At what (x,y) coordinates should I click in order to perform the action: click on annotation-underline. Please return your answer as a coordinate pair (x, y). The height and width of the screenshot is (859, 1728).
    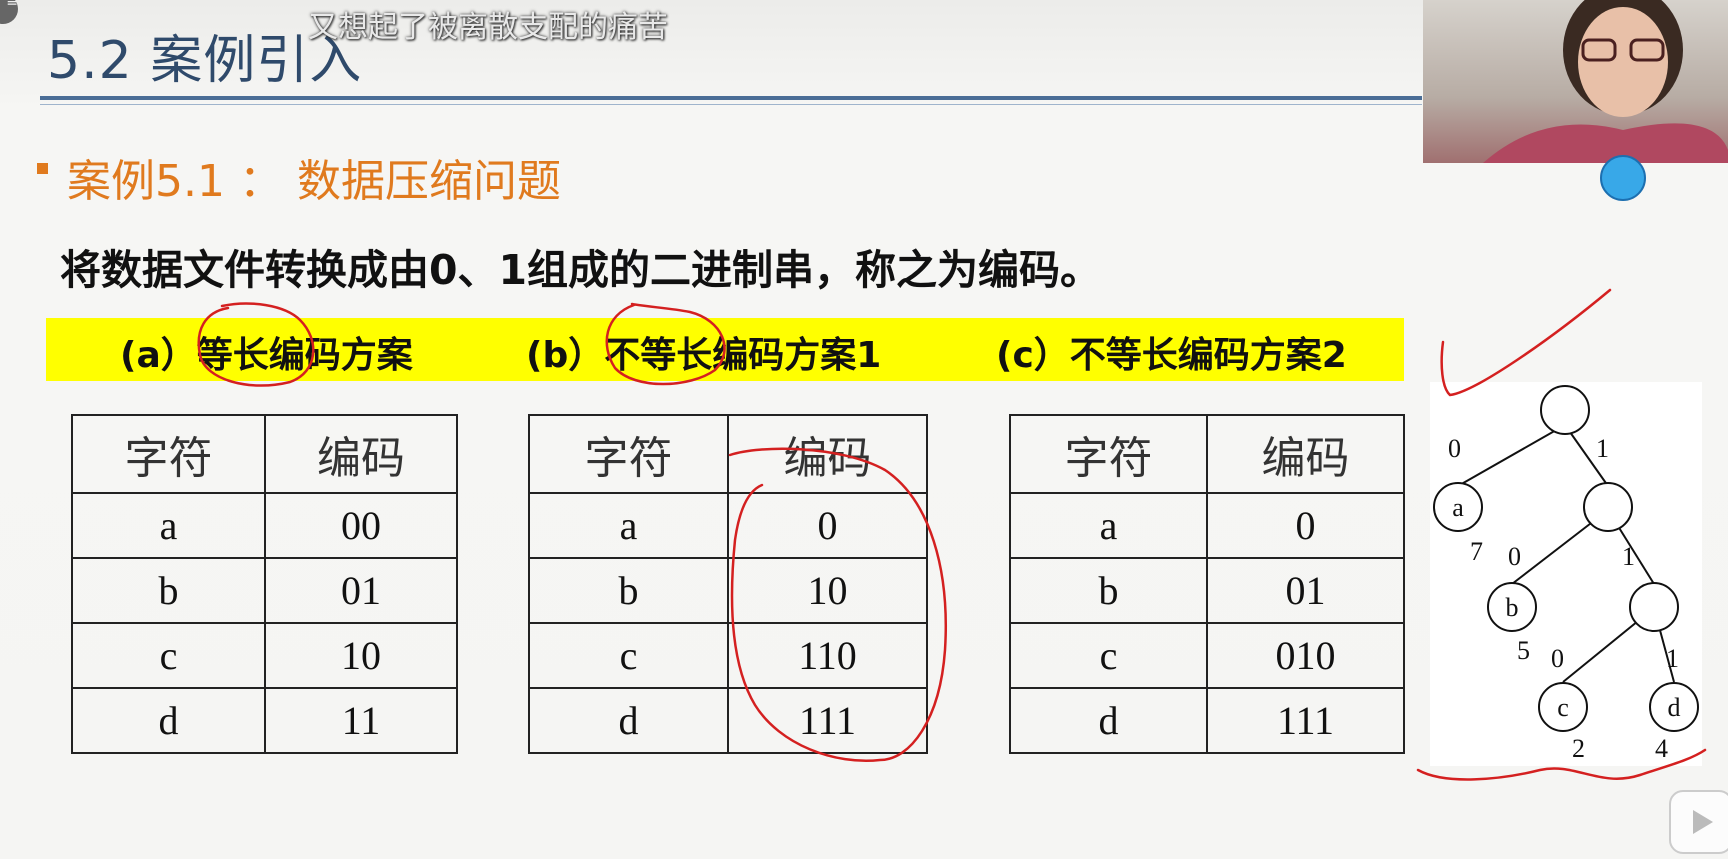
    Looking at the image, I should click on (1561, 764).